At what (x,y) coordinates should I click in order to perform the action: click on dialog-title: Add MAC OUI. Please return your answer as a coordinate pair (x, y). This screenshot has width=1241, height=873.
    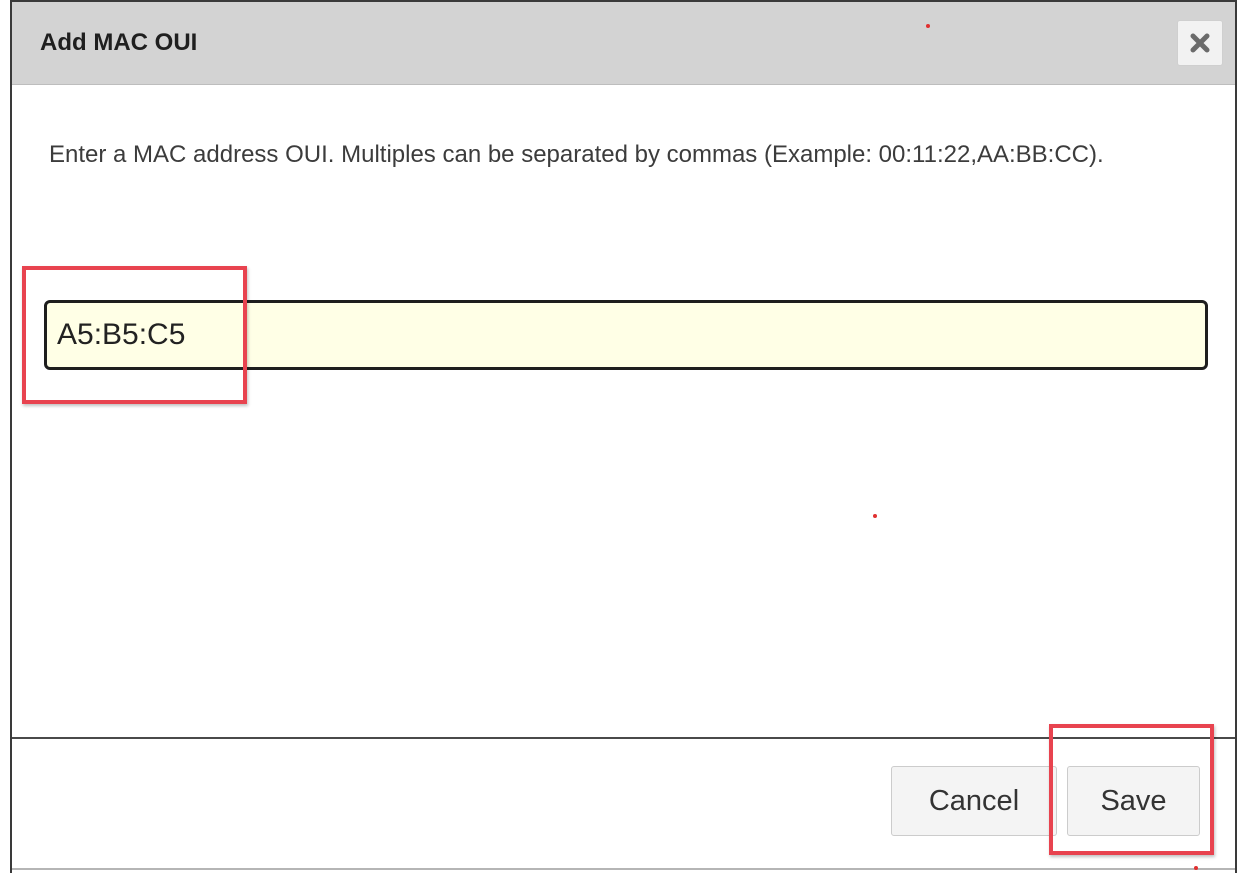
    Looking at the image, I should click on (119, 42).